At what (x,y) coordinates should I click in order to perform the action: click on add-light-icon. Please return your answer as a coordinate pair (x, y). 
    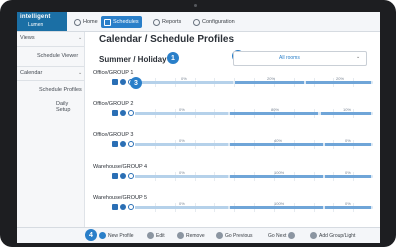
    Looking at the image, I should click on (313, 235).